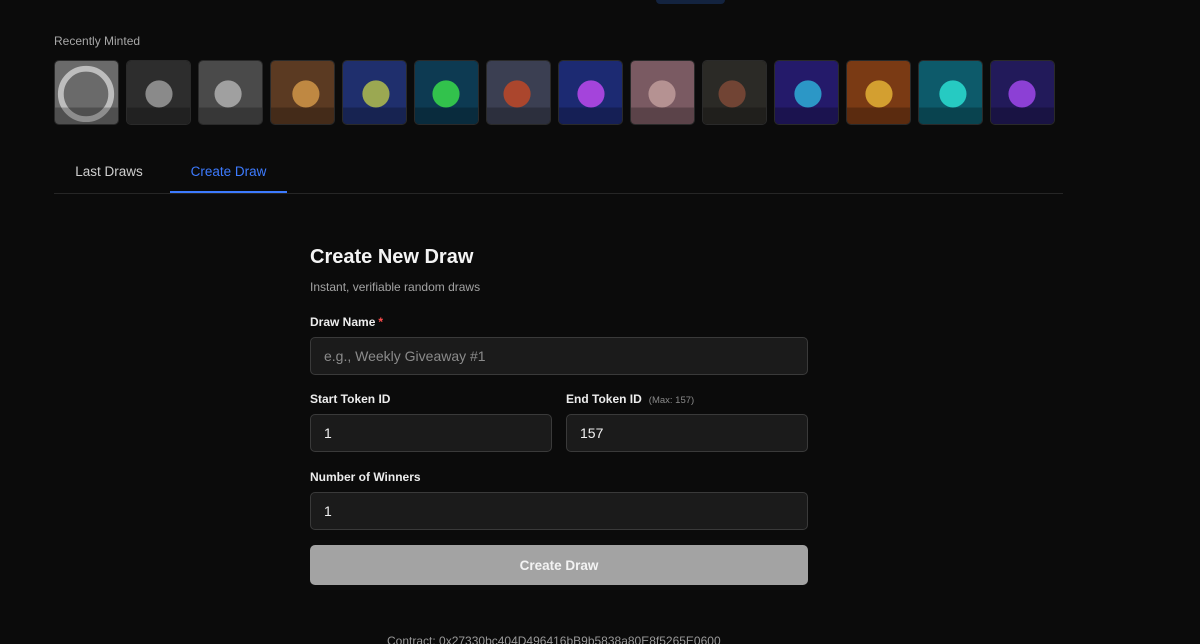  Describe the element at coordinates (109, 171) in the screenshot. I see `tab-last-draws: Last Draws` at that location.